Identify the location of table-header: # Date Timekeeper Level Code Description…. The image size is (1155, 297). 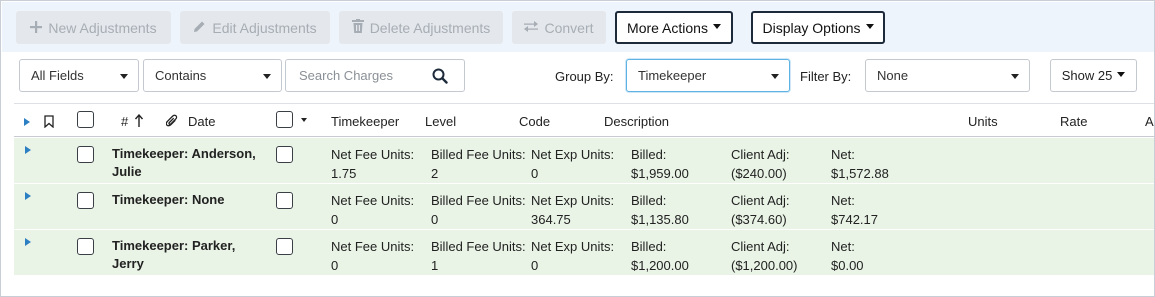
(584, 120).